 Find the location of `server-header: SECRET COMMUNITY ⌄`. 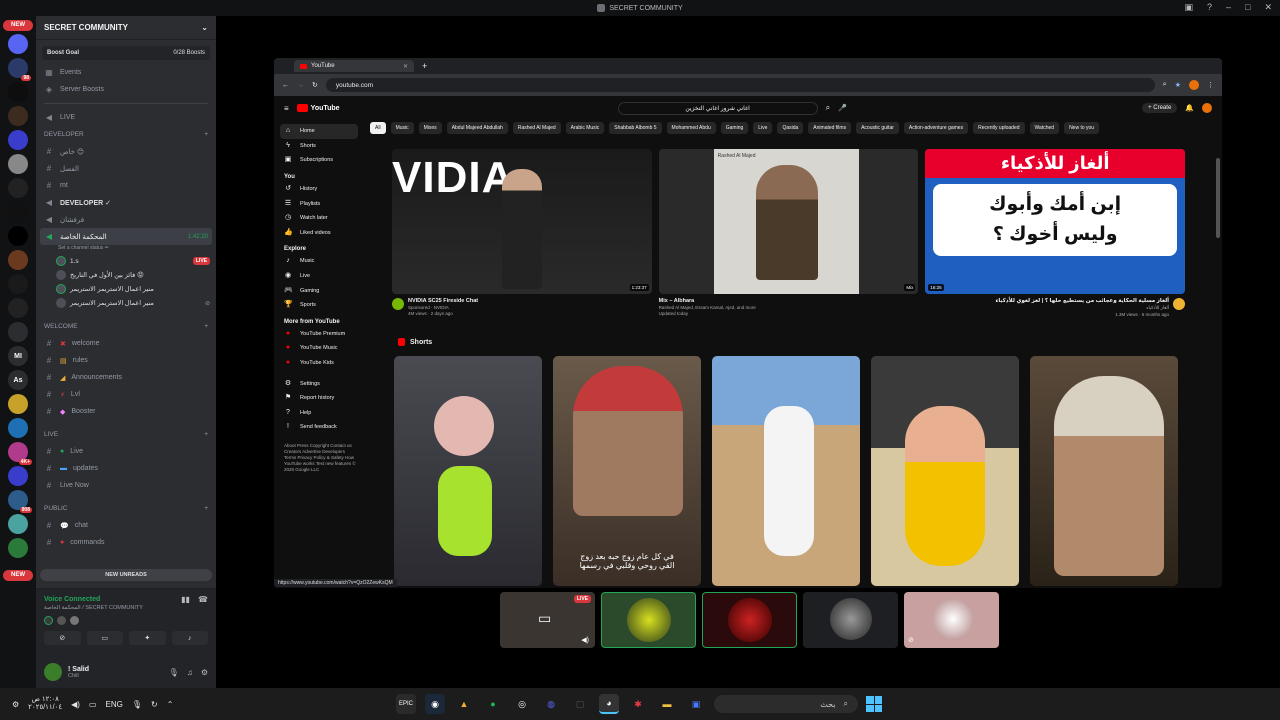

server-header: SECRET COMMUNITY ⌄ is located at coordinates (126, 28).